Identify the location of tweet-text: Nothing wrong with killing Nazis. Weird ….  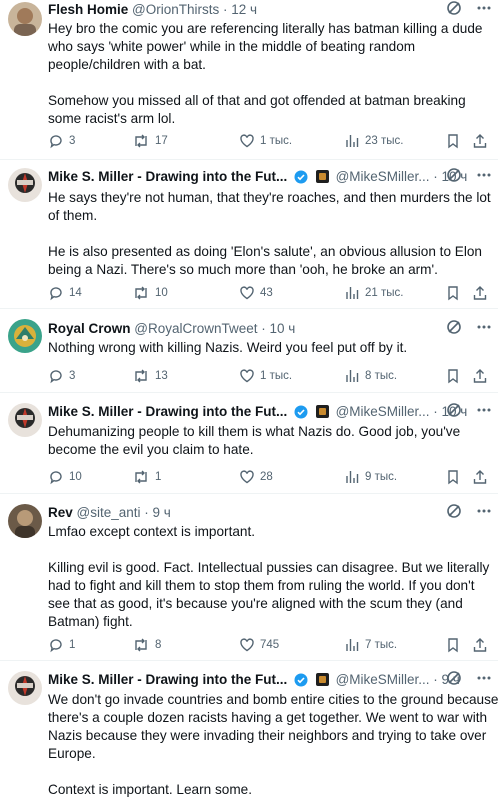
(267, 348).